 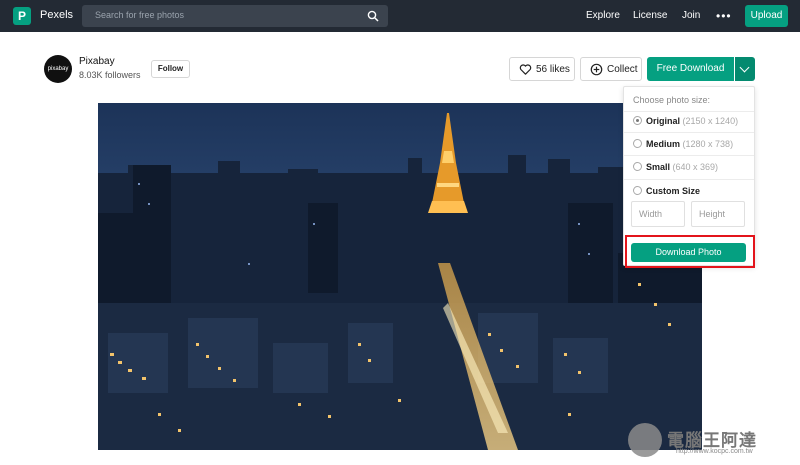 I want to click on like-button: 56 likes, so click(x=542, y=69).